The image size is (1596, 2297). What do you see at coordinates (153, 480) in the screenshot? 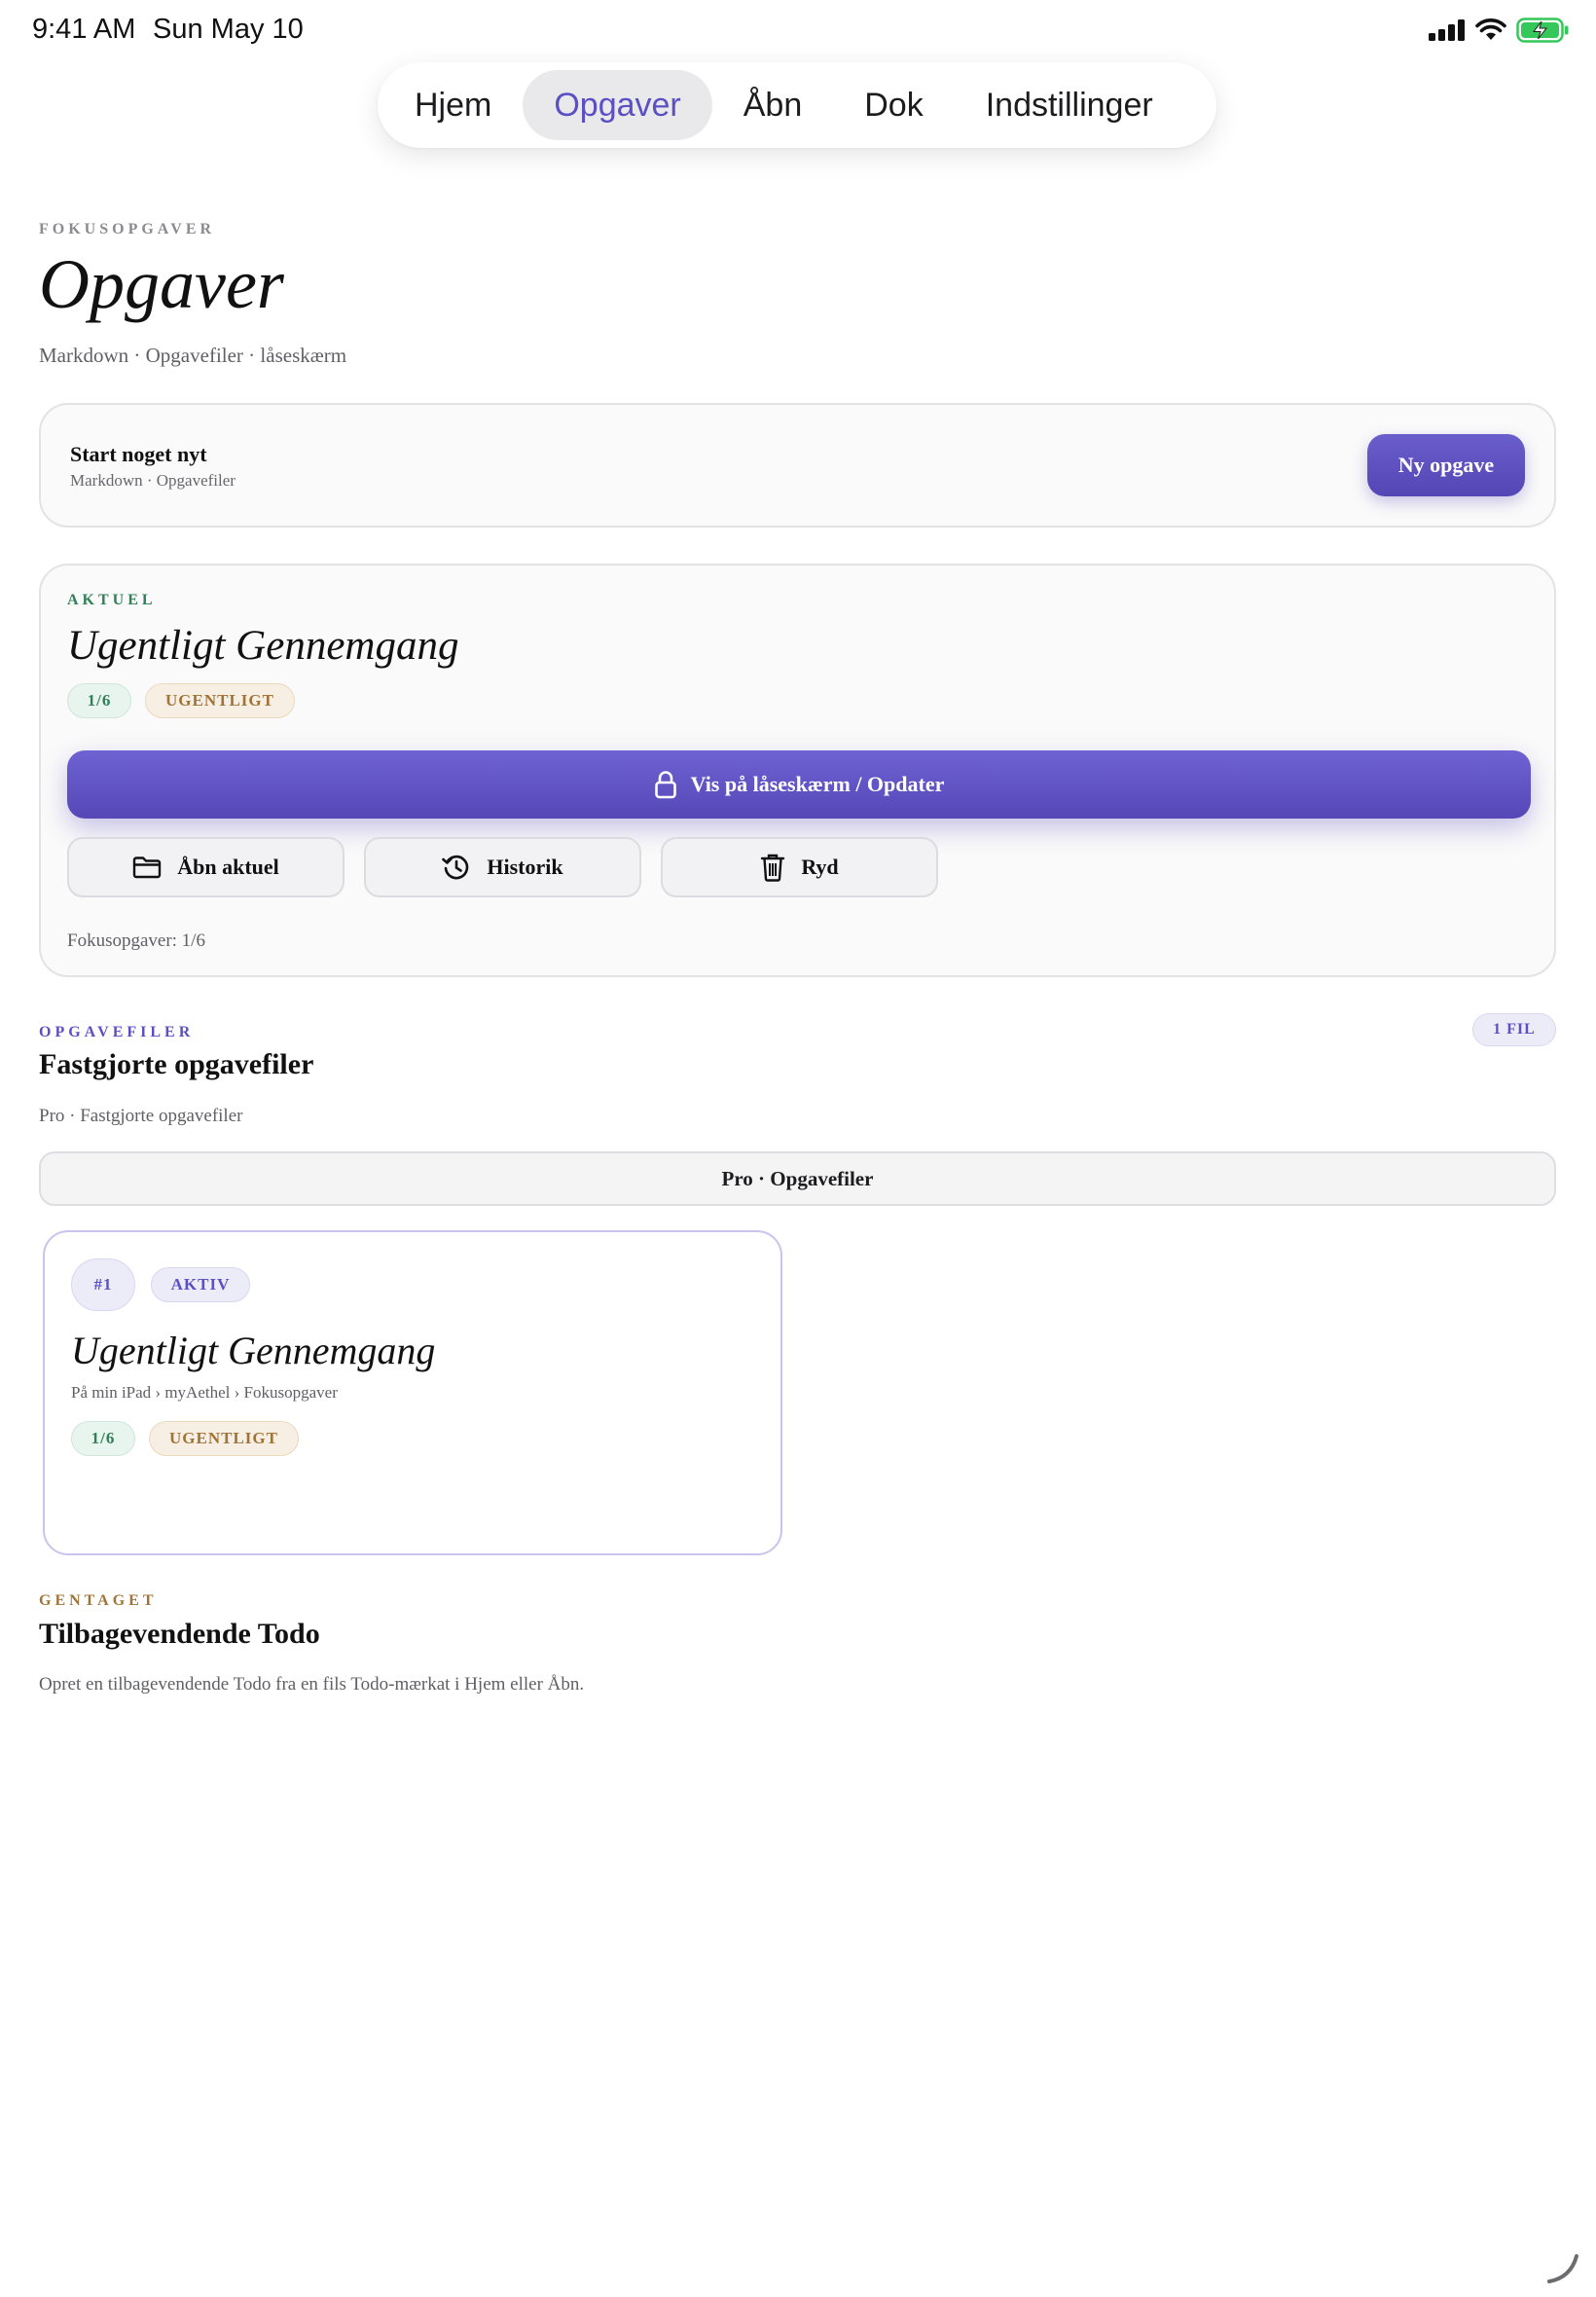
I see `start-new-subtitle: Markdown · Opgavefiler` at bounding box center [153, 480].